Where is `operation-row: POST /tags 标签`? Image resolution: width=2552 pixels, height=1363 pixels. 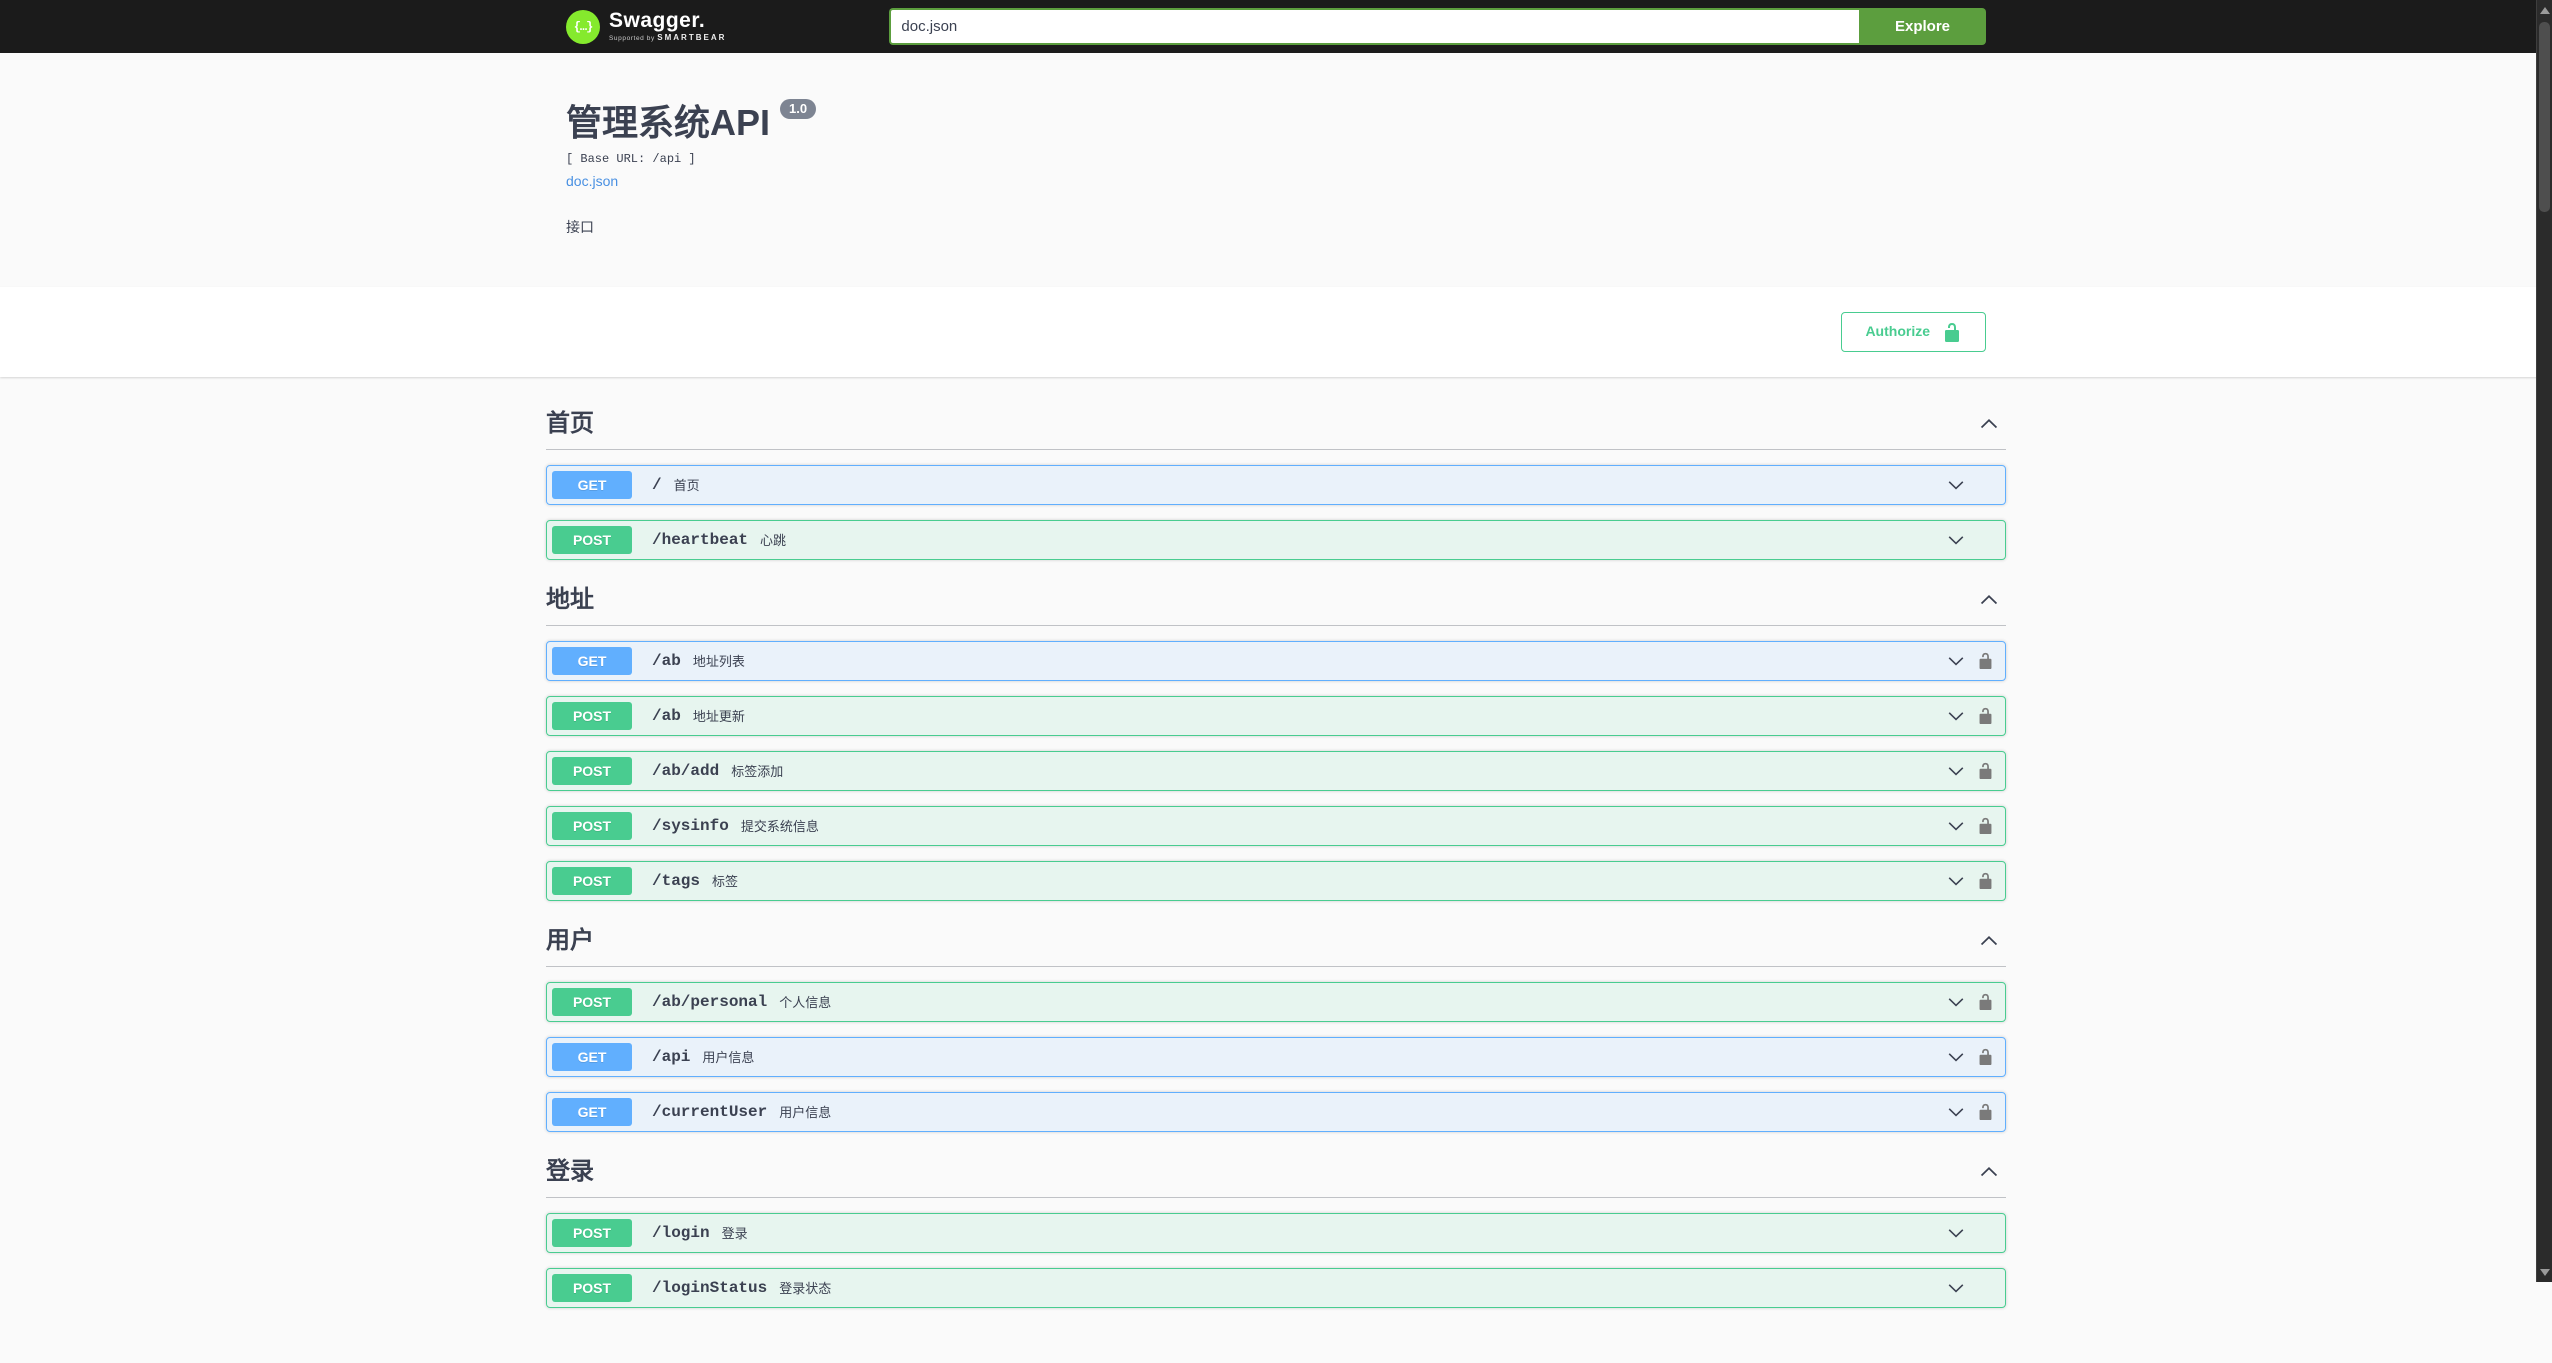
operation-row: POST /tags 标签 is located at coordinates (1276, 880).